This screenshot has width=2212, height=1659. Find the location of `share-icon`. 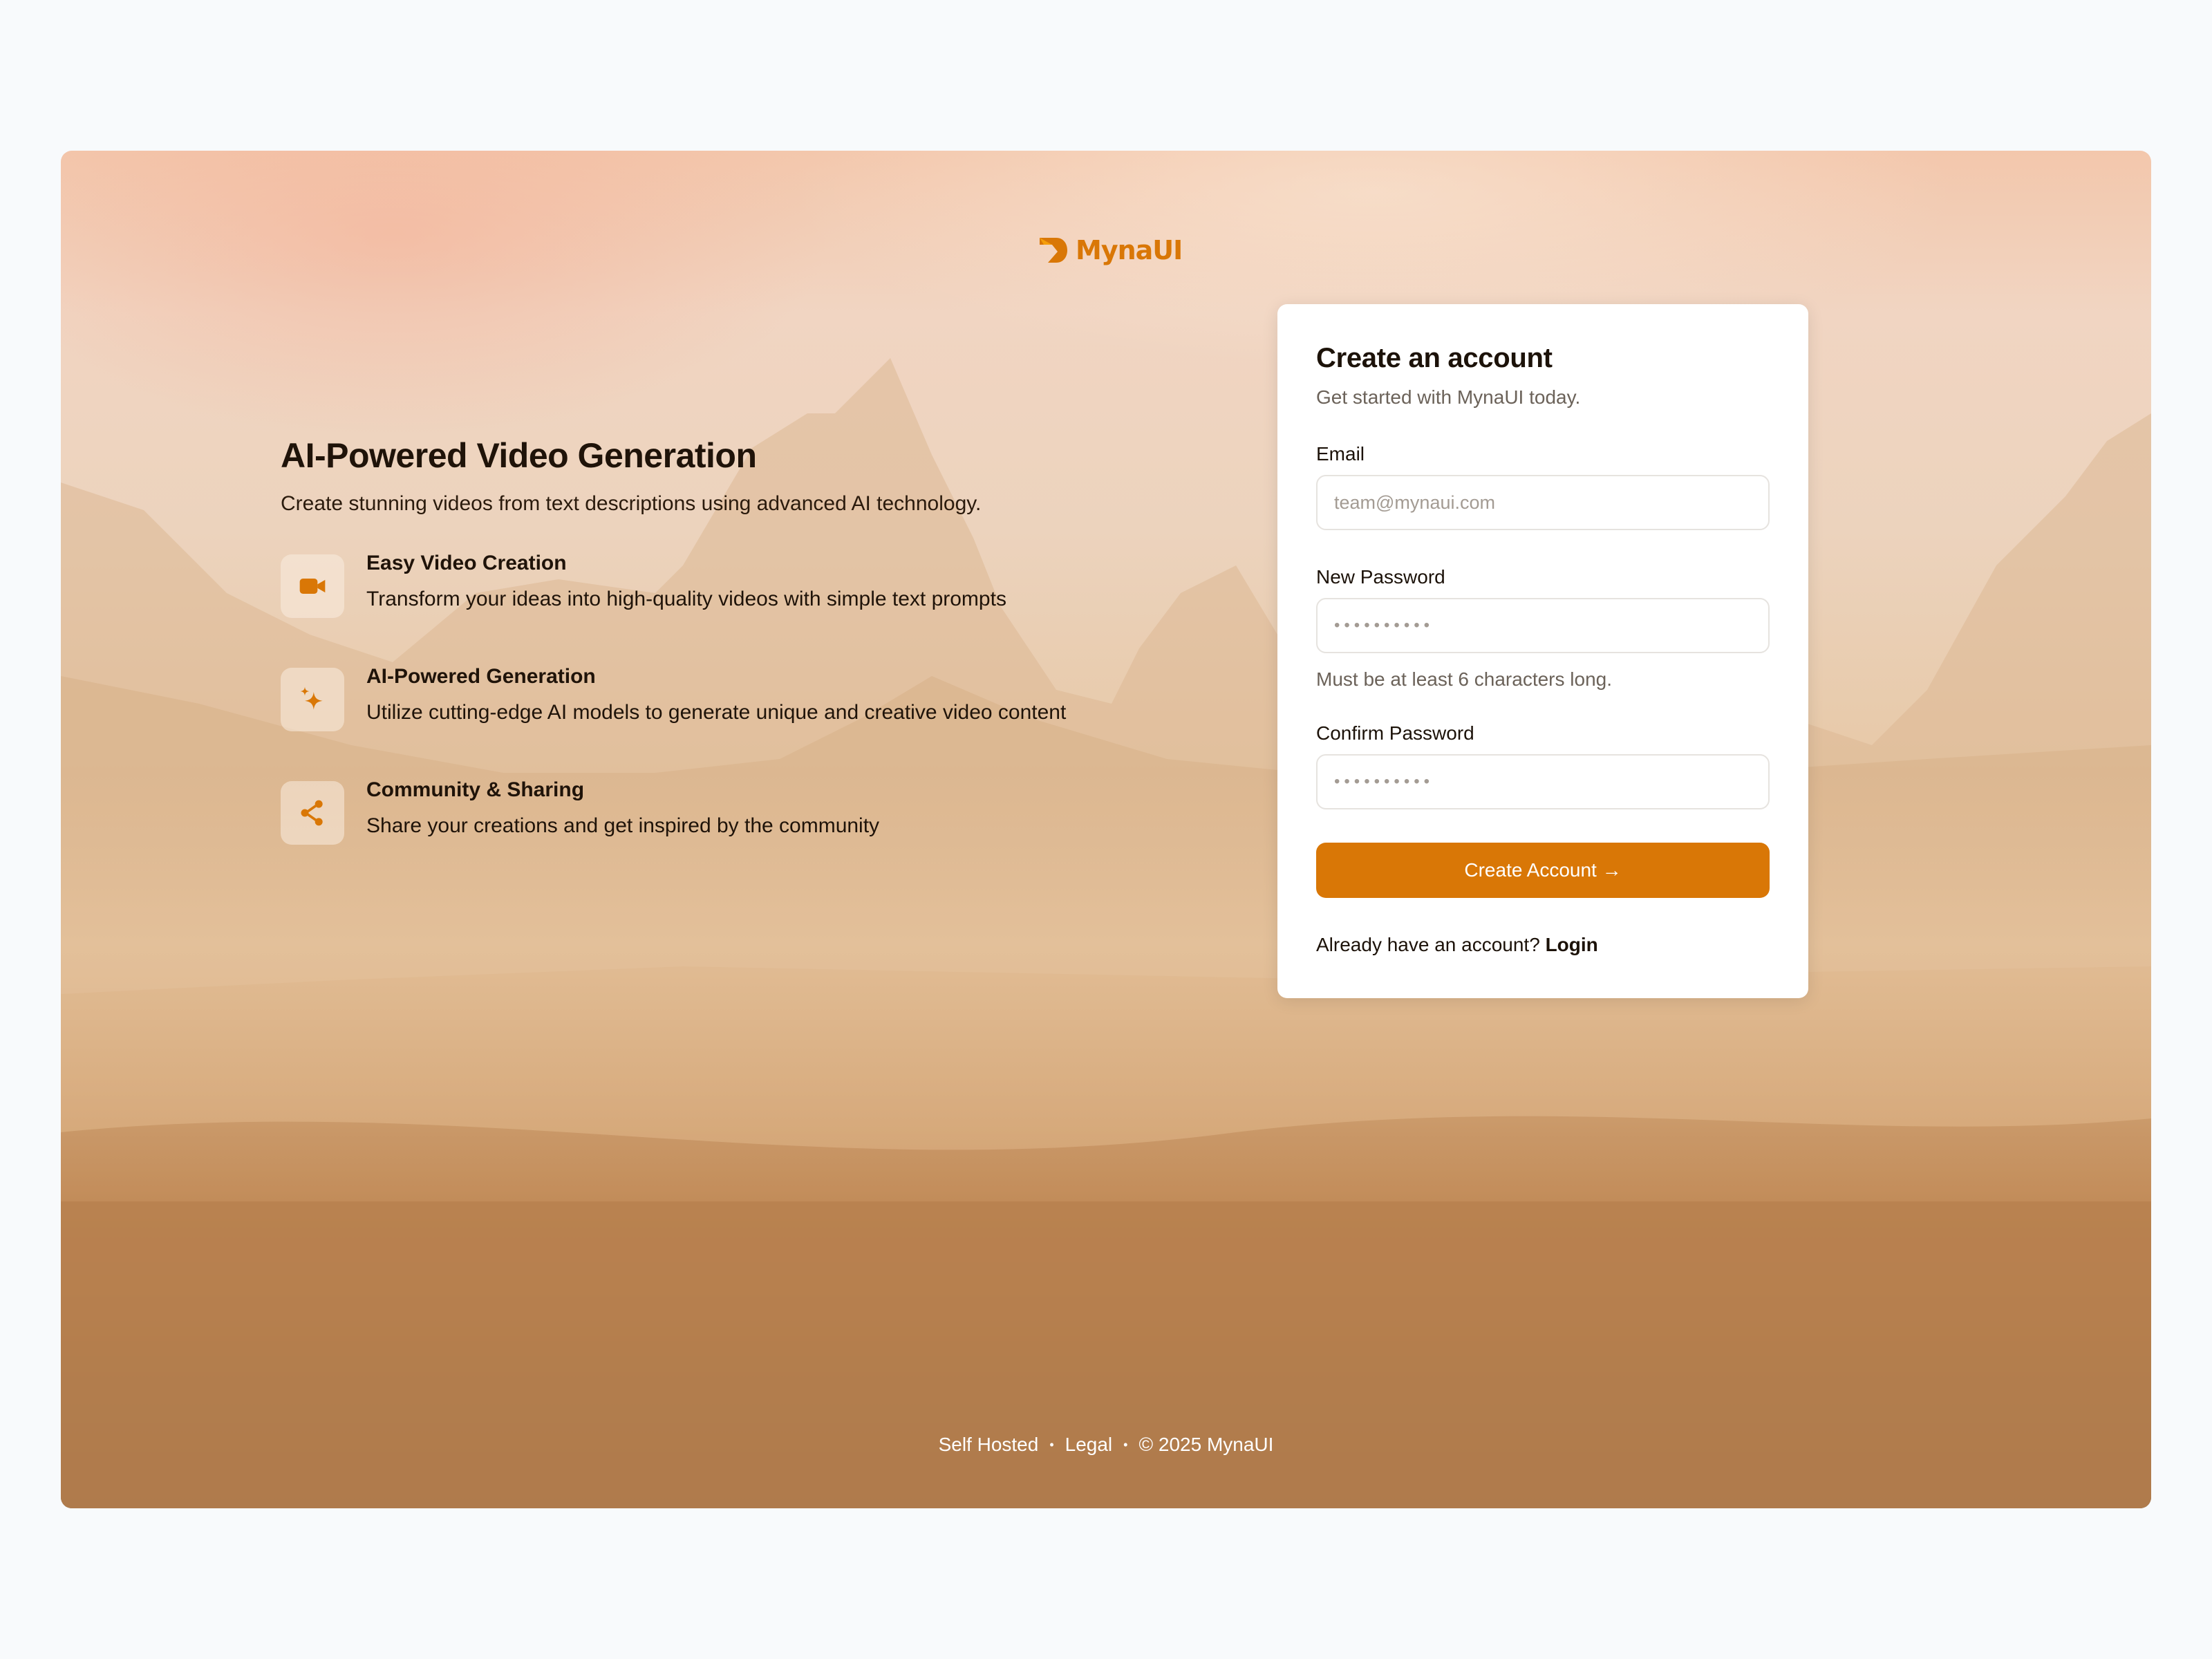

share-icon is located at coordinates (312, 813).